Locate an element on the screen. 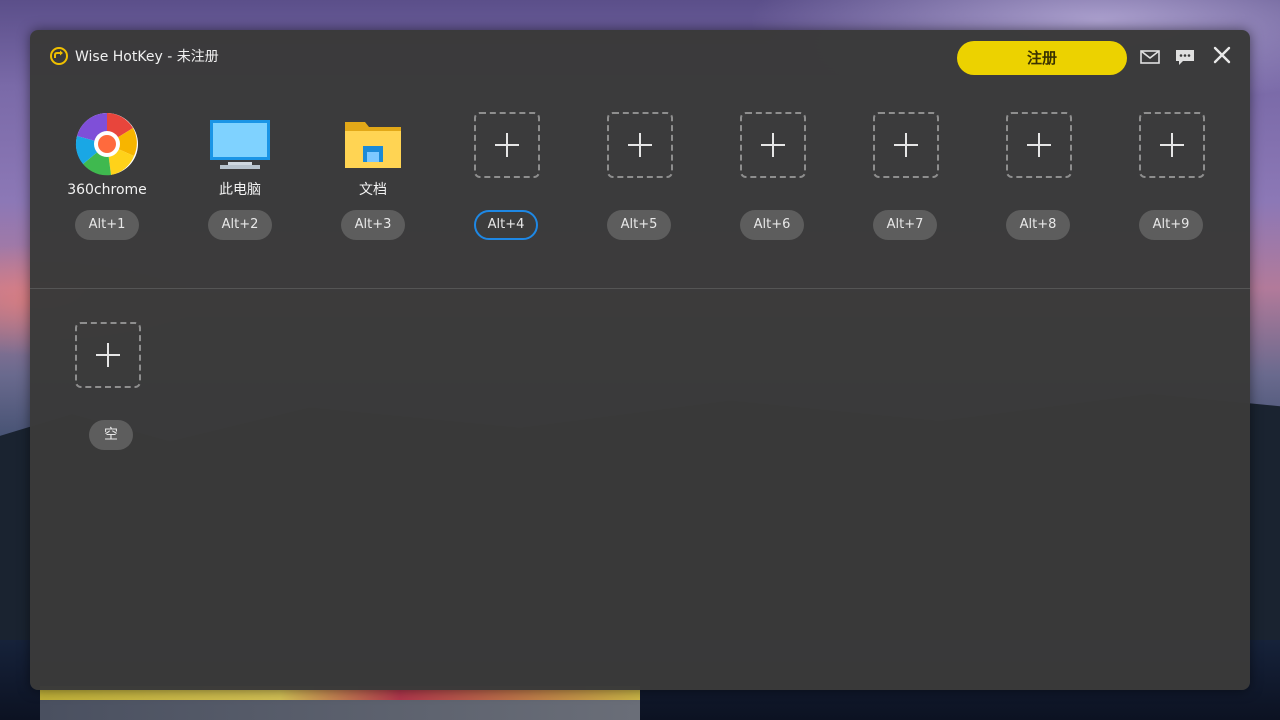  slot-label: 此电脑 is located at coordinates (240, 190).